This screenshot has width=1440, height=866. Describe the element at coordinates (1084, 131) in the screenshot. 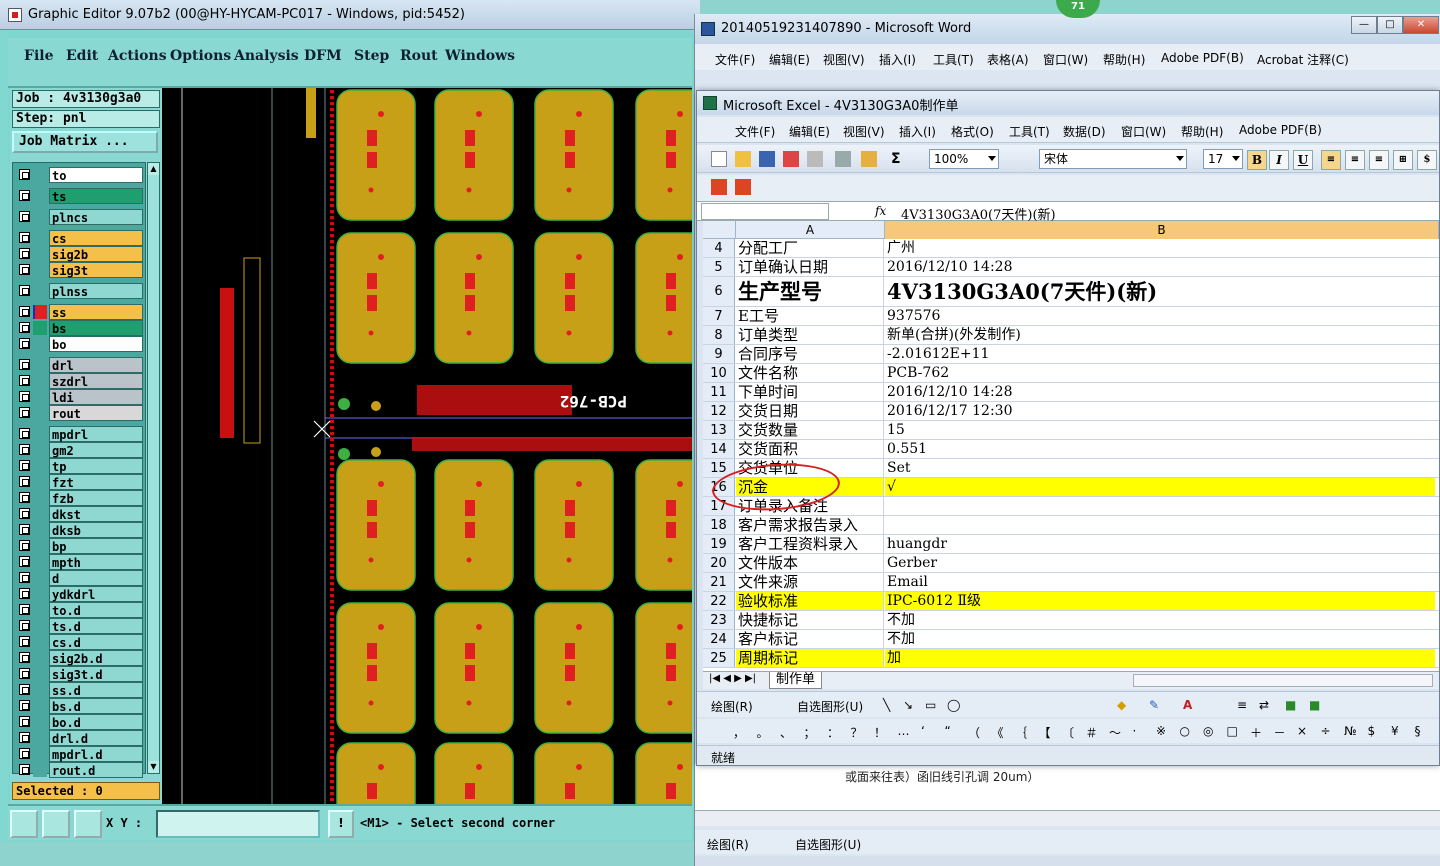

I see `excel-menu-item: 数据(D)` at that location.